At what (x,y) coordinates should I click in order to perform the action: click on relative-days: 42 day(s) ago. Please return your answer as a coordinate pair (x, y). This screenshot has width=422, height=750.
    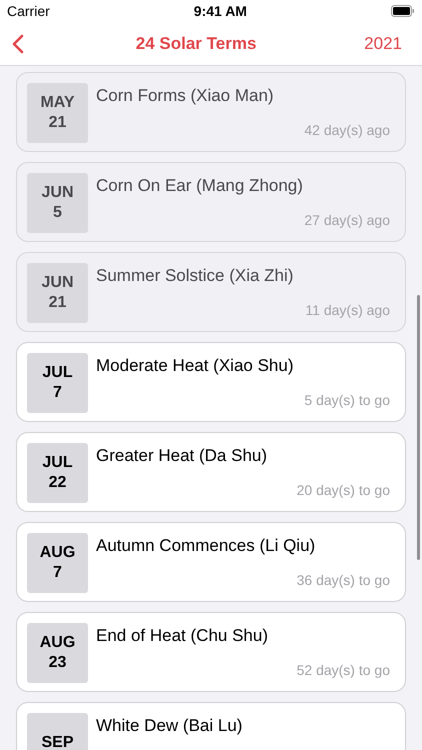
    Looking at the image, I should click on (347, 130).